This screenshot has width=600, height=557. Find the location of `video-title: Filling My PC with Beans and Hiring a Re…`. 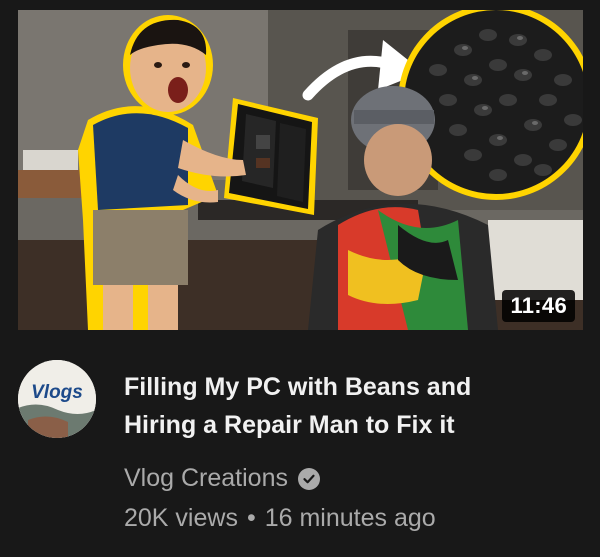

video-title: Filling My PC with Beans and Hiring a Re… is located at coordinates (349, 406).